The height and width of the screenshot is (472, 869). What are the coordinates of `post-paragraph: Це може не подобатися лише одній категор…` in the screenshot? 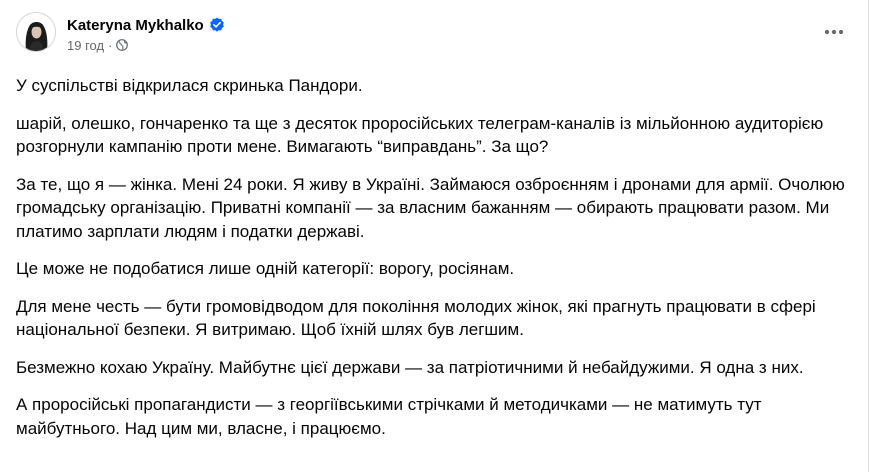 It's located at (265, 268).